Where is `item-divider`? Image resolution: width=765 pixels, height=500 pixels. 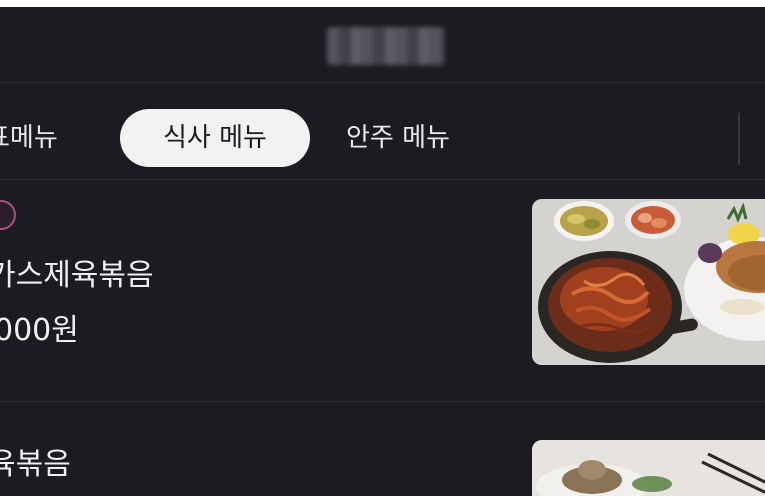
item-divider is located at coordinates (382, 401).